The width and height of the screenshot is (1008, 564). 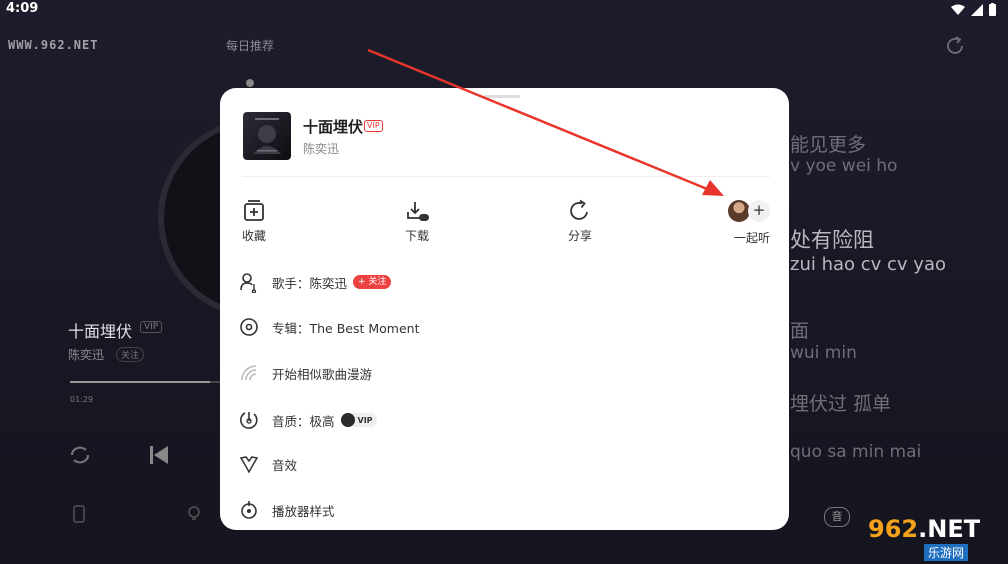 What do you see at coordinates (545, 122) in the screenshot?
I see `annotation-arrow` at bounding box center [545, 122].